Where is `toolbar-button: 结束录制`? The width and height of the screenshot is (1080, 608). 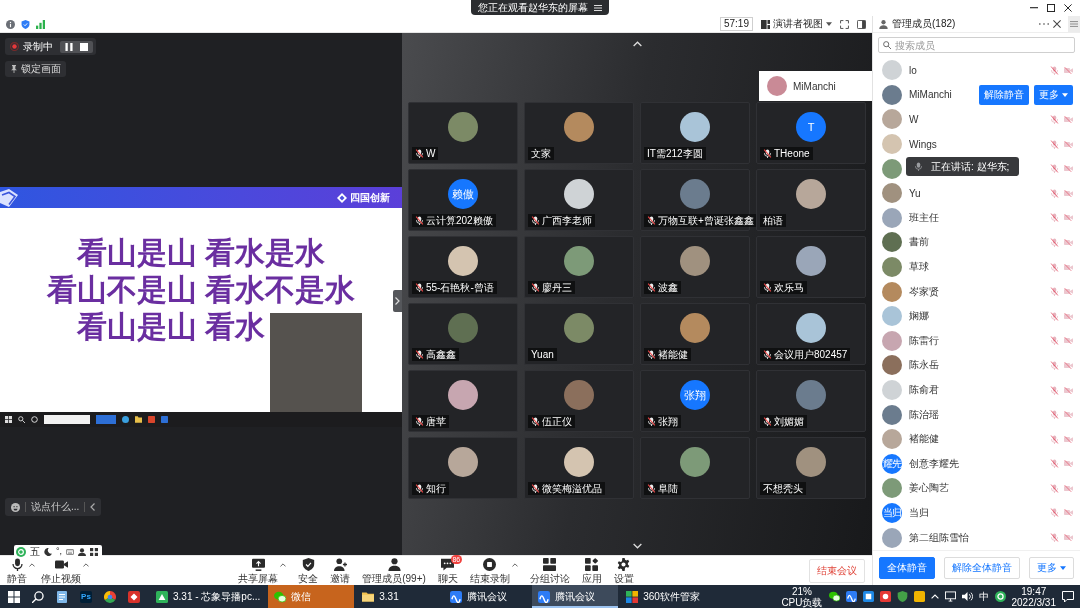 toolbar-button: 结束录制 is located at coordinates (493, 570).